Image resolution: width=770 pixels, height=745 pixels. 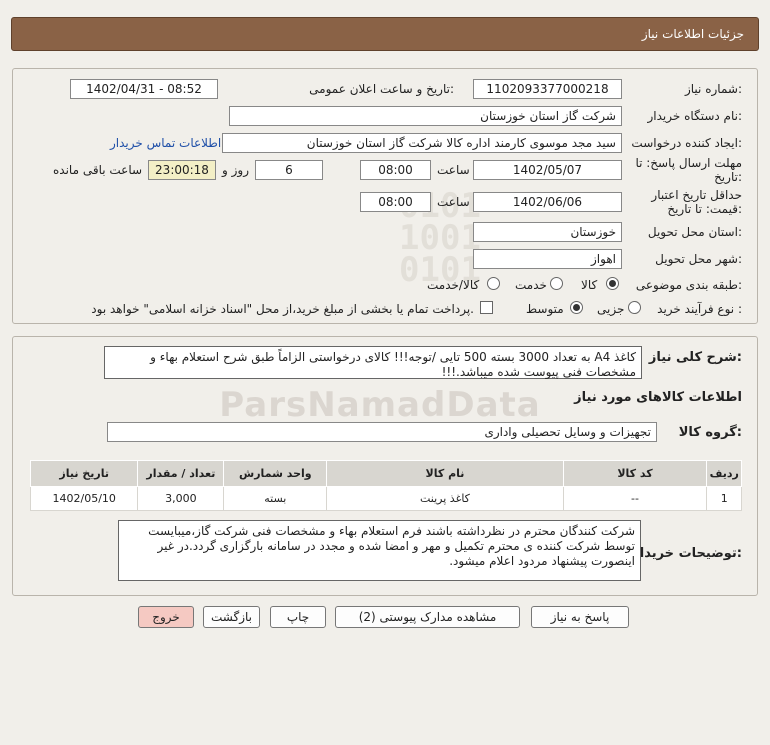 I want to click on back-button: بازگشت, so click(x=231, y=617).